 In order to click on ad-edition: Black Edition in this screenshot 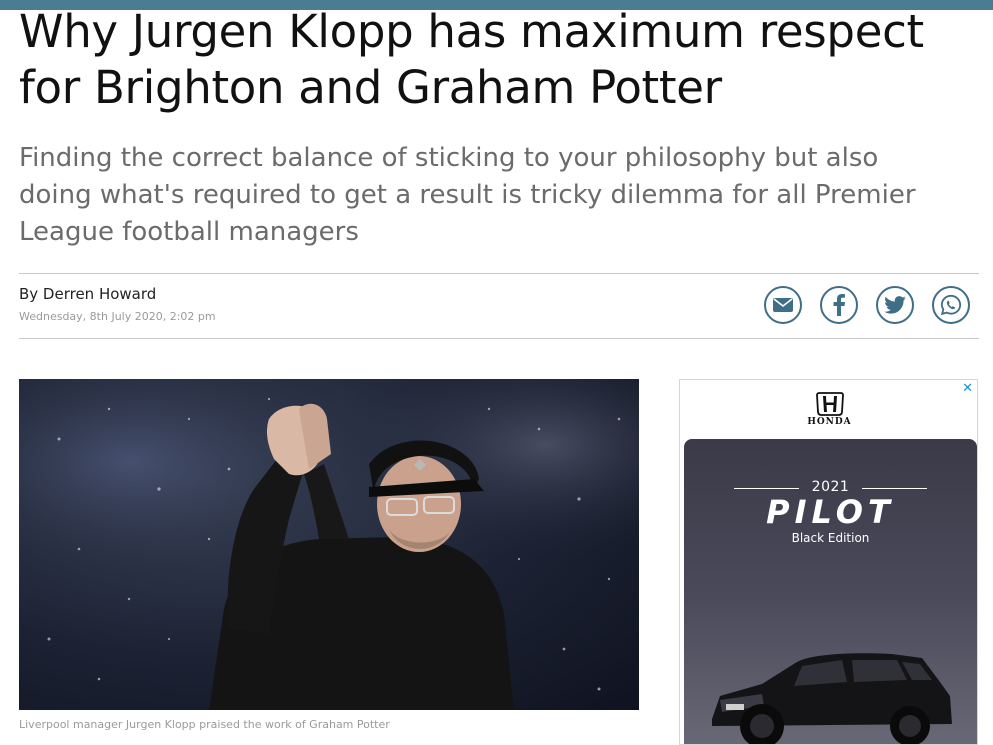, I will do `click(830, 538)`.